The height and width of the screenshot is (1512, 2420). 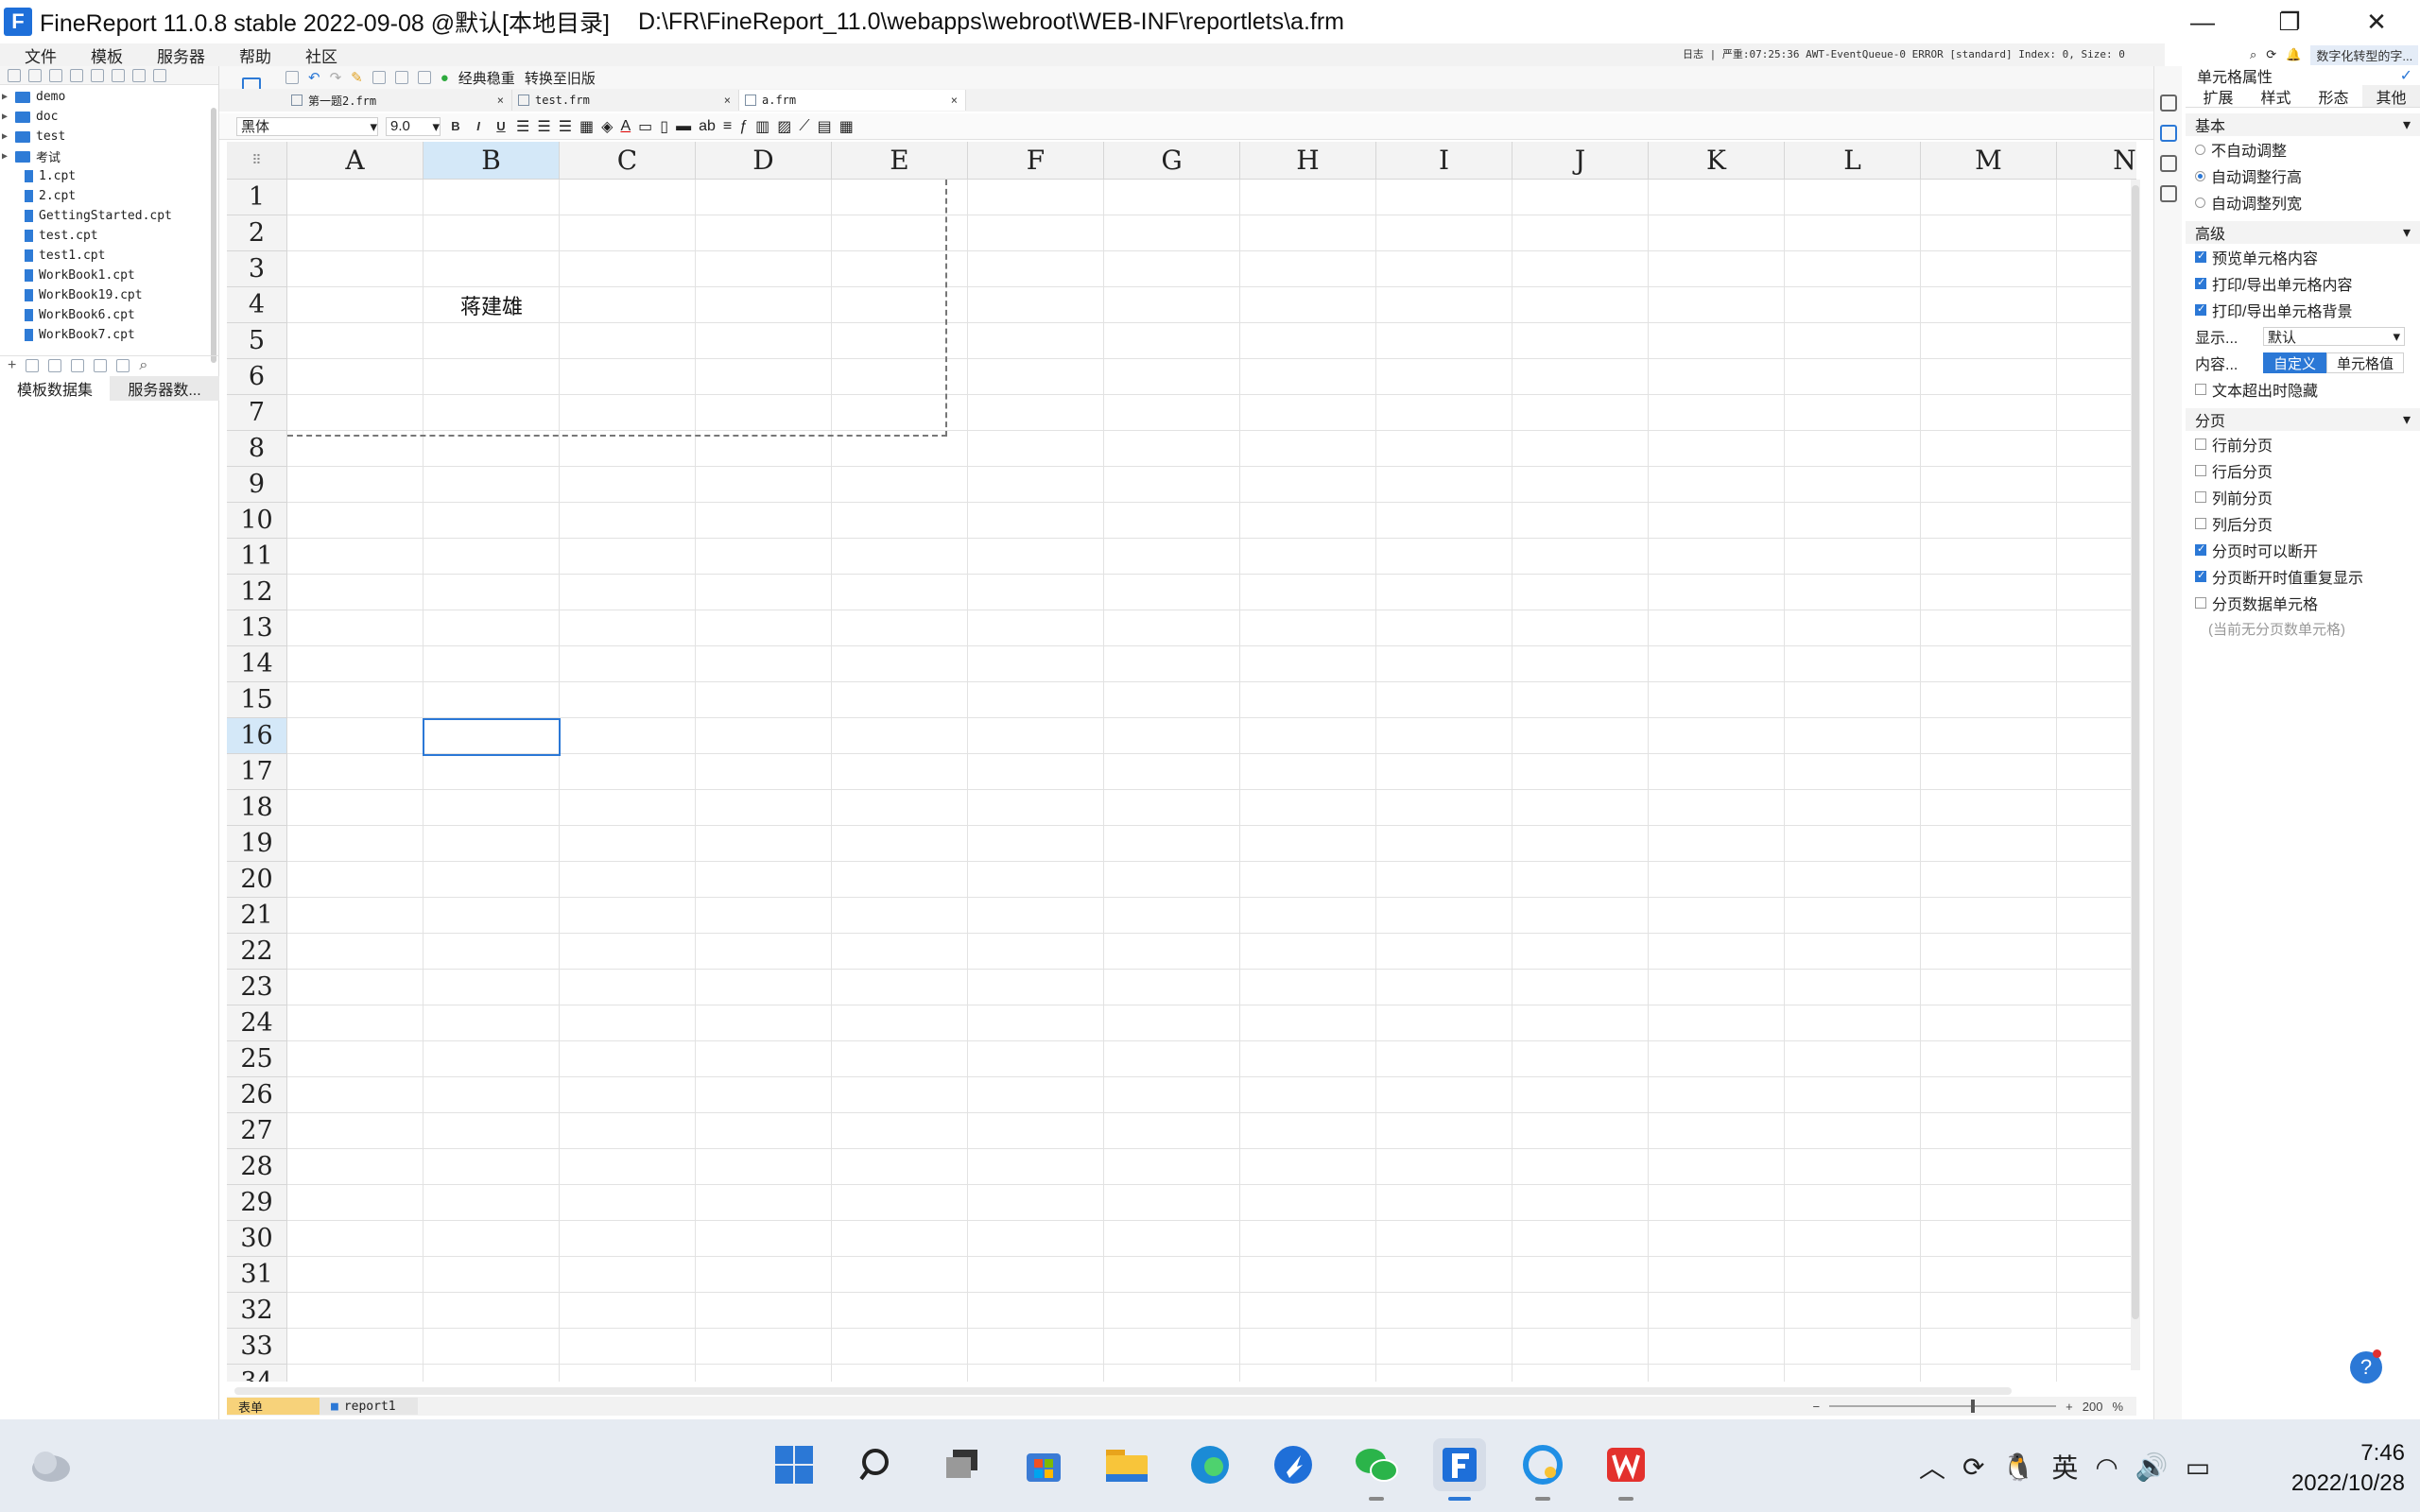 What do you see at coordinates (97, 75) in the screenshot?
I see `delete-icon` at bounding box center [97, 75].